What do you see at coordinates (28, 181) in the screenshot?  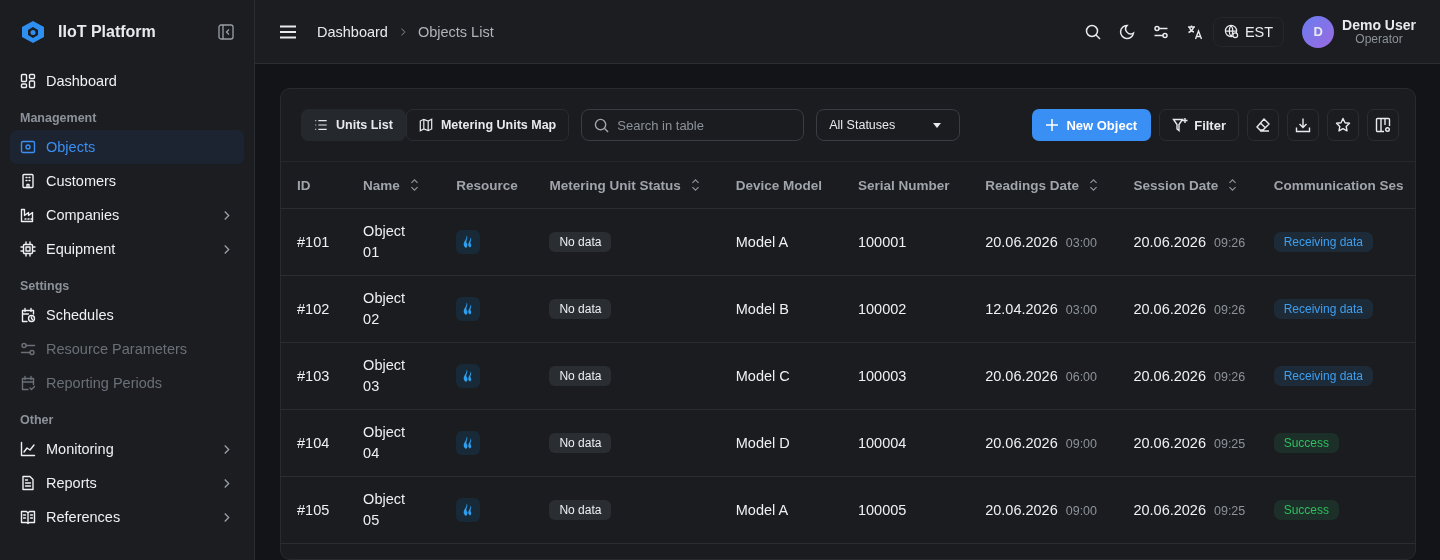 I see `building-icon` at bounding box center [28, 181].